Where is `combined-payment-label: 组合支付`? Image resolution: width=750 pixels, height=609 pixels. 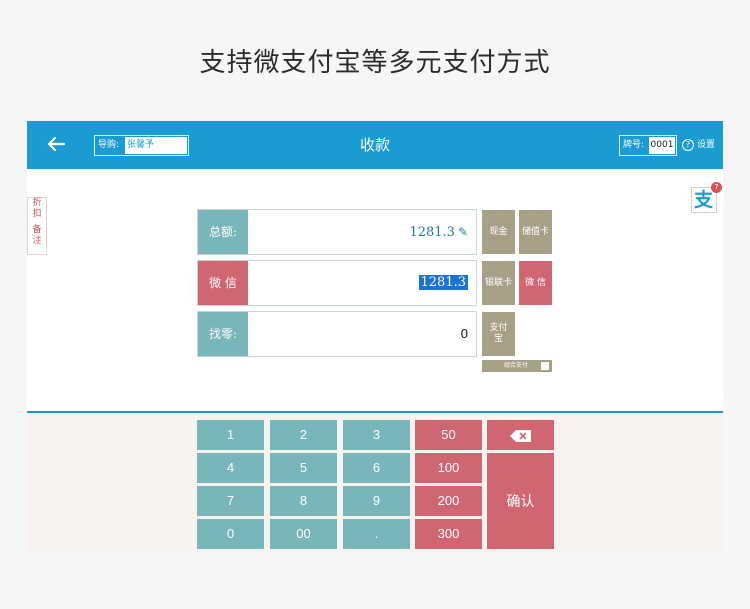
combined-payment-label: 组合支付 is located at coordinates (516, 365).